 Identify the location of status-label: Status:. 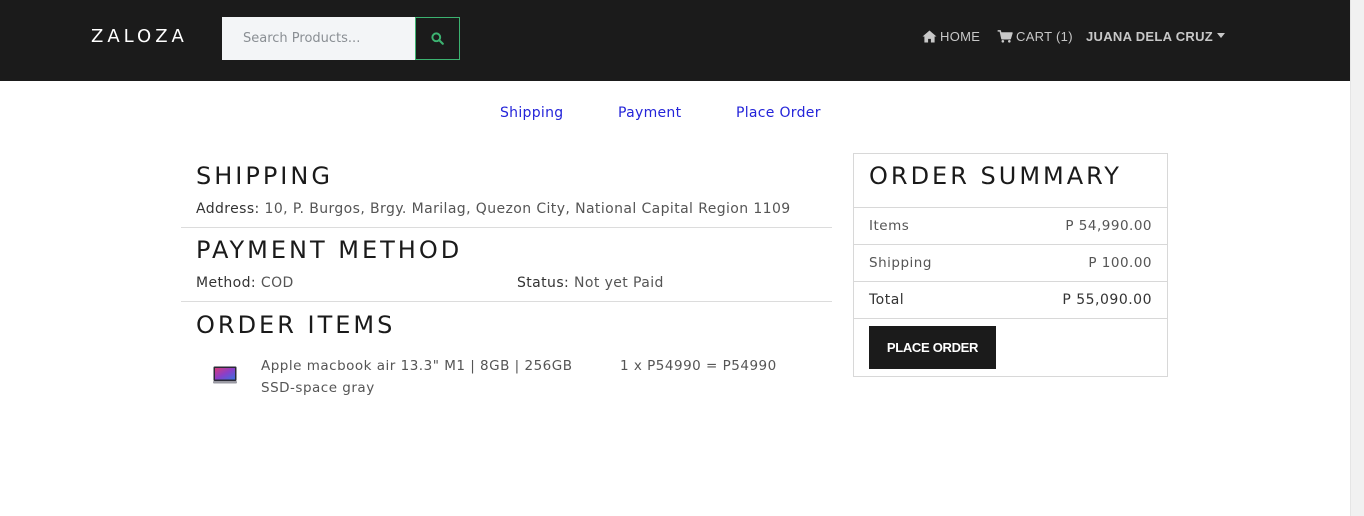
(543, 283).